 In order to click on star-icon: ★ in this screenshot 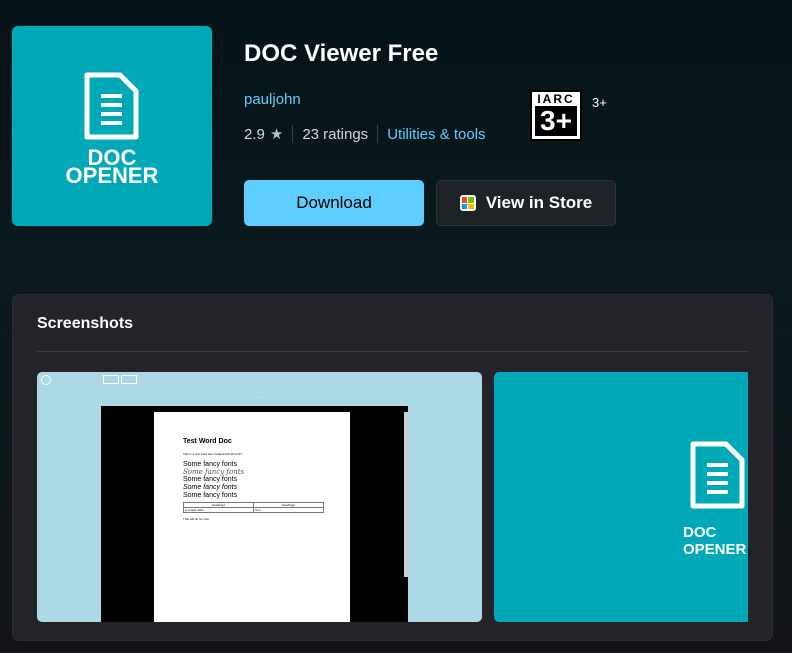, I will do `click(276, 134)`.